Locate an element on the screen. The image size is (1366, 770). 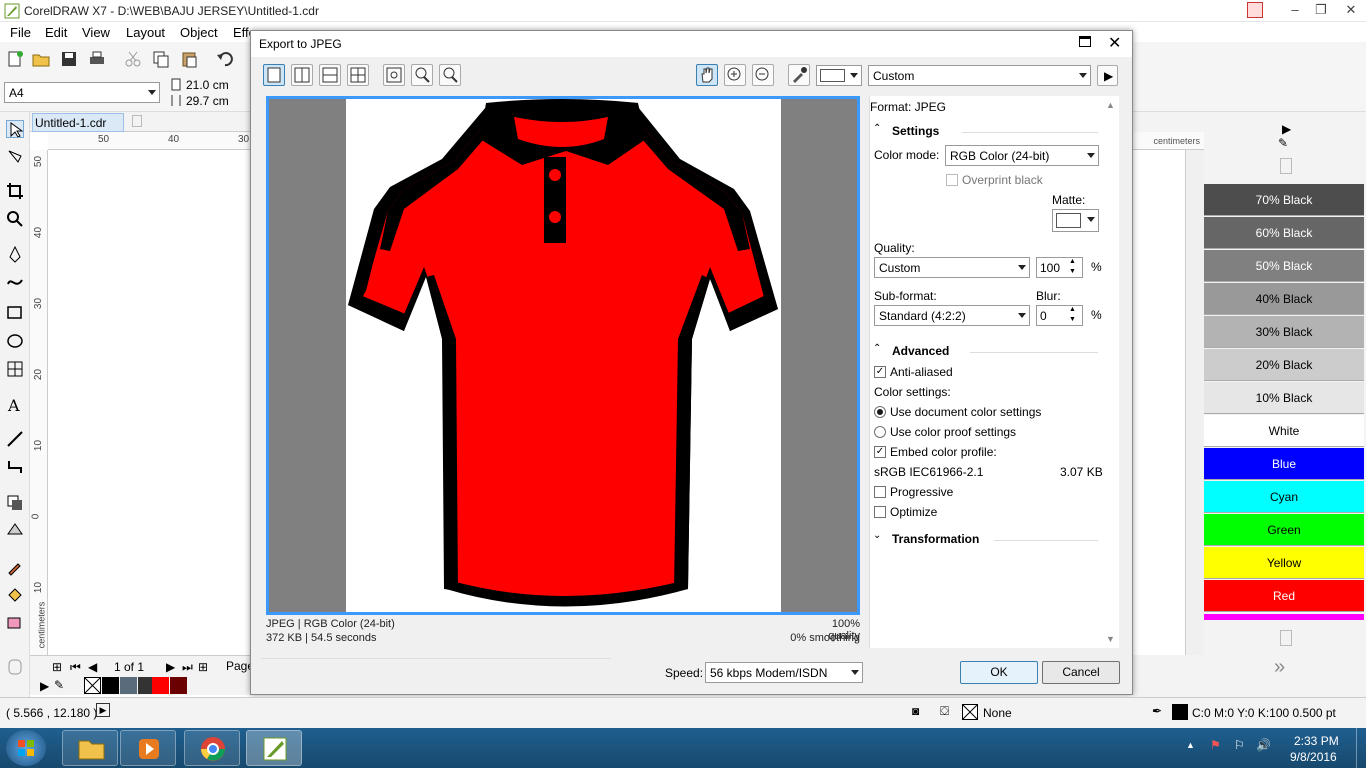
outline-color-indicator is located at coordinates (1180, 712).